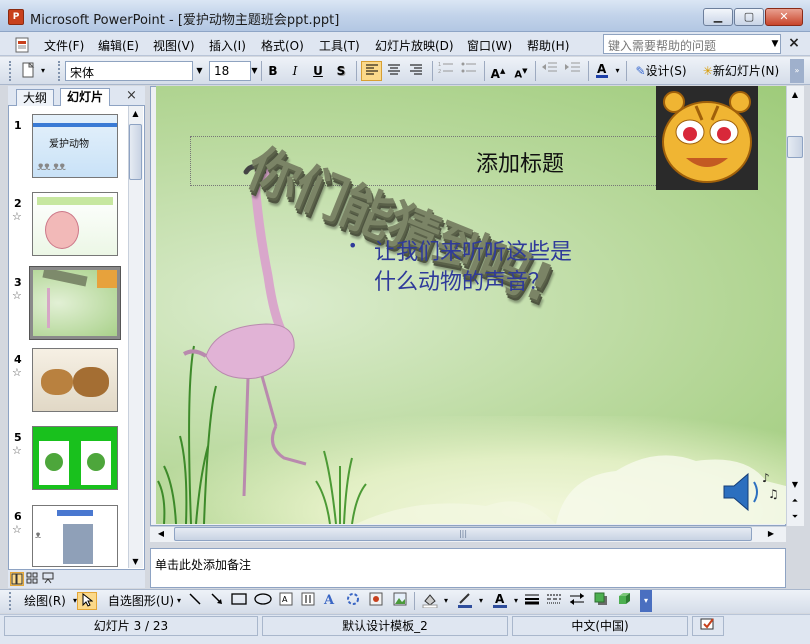 The height and width of the screenshot is (644, 810). I want to click on font-size-combo: 18, so click(230, 71).